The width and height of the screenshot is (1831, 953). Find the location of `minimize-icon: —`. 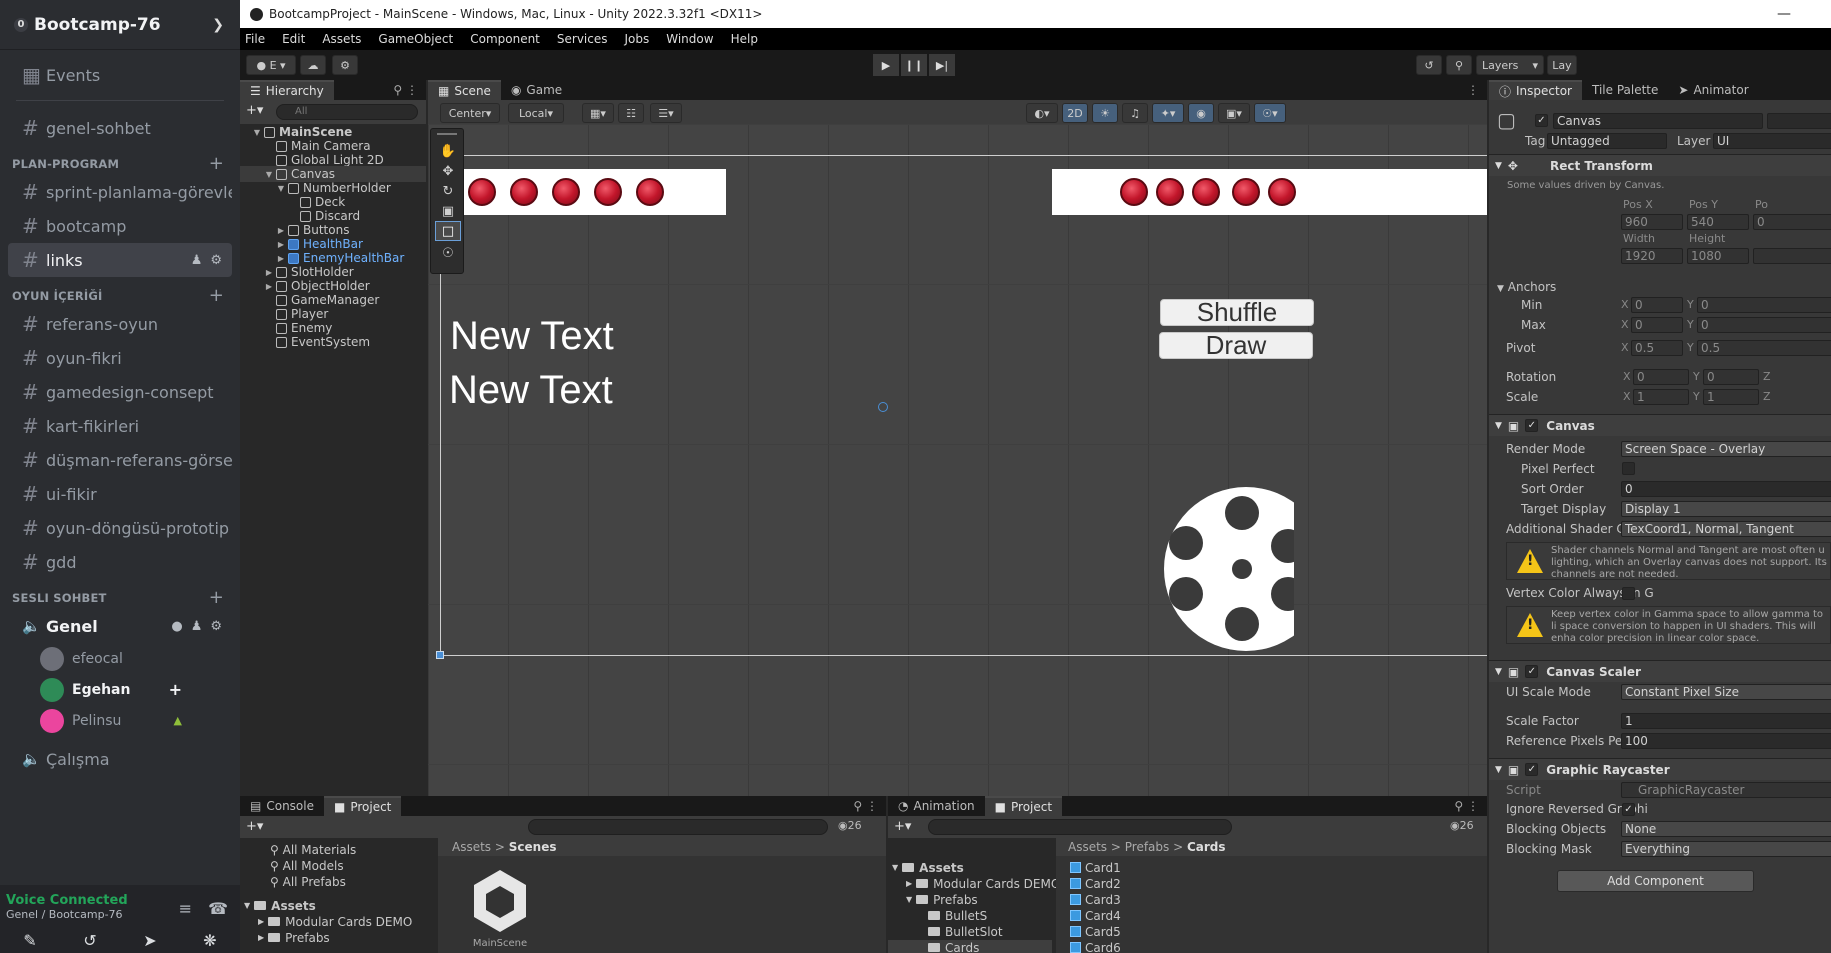

minimize-icon: — is located at coordinates (1784, 14).